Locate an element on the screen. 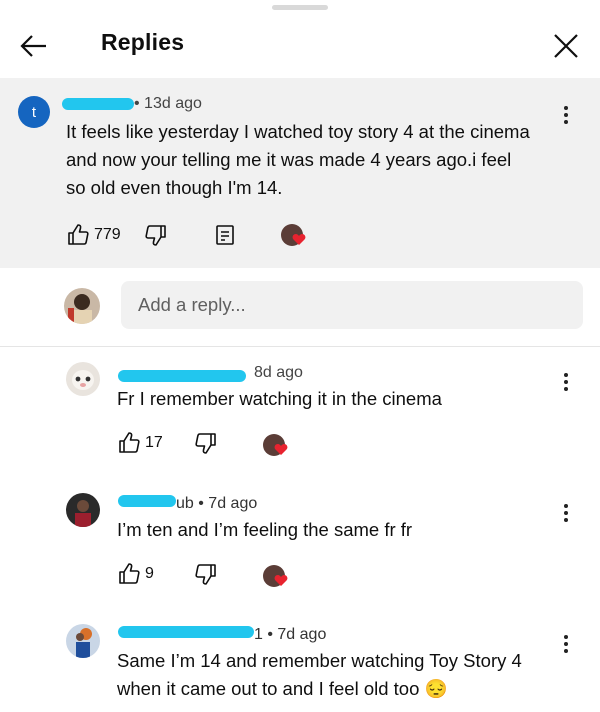  like-count: 17 is located at coordinates (154, 442).